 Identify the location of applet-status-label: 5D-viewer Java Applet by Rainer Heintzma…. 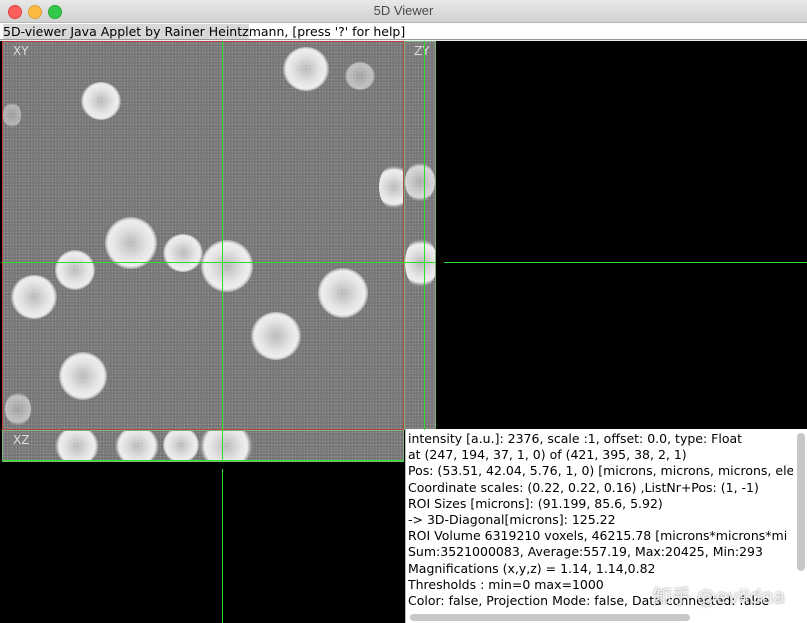
(403, 31).